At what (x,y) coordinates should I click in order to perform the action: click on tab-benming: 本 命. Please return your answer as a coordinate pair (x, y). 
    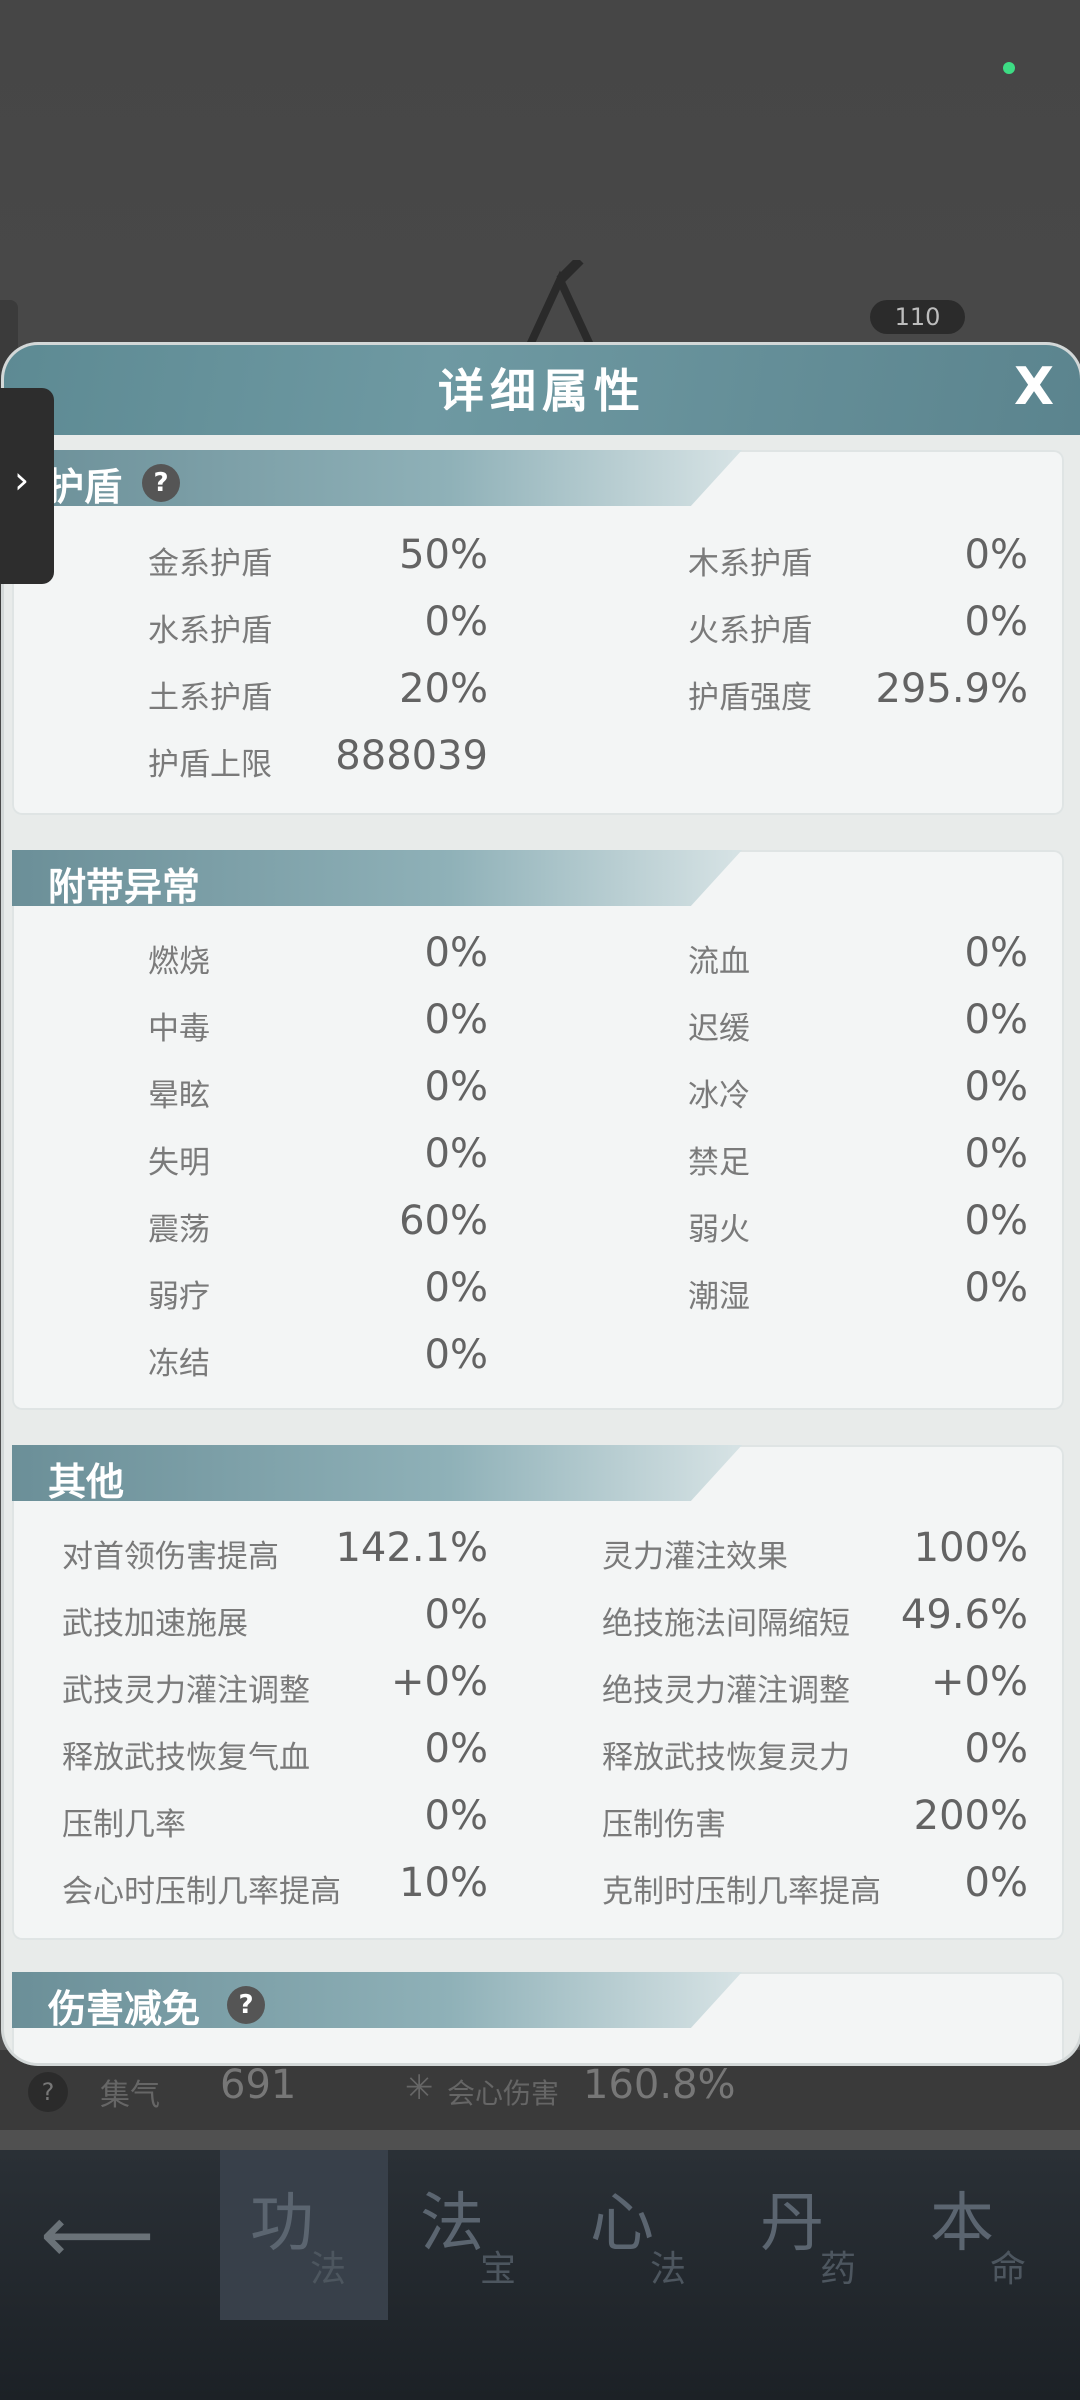
    Looking at the image, I should click on (984, 2235).